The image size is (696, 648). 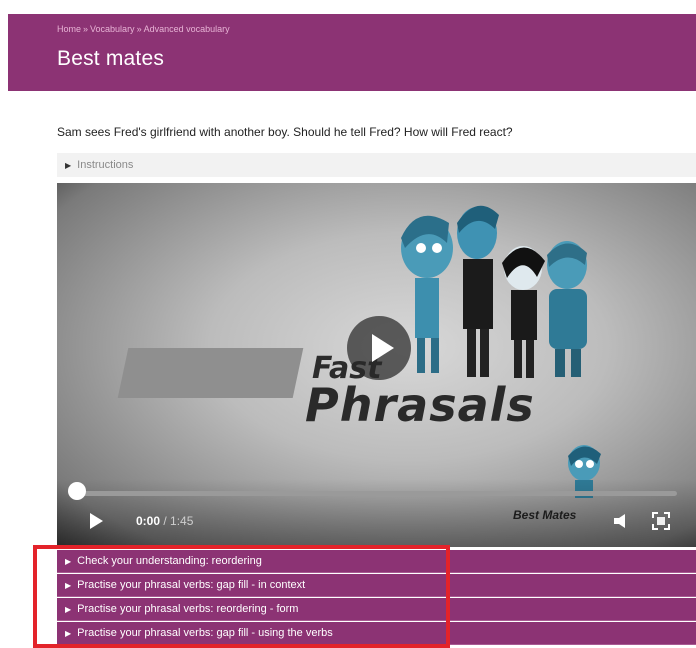 I want to click on video-controls: 0:00 / 1:45 Best Mates, so click(x=376, y=513).